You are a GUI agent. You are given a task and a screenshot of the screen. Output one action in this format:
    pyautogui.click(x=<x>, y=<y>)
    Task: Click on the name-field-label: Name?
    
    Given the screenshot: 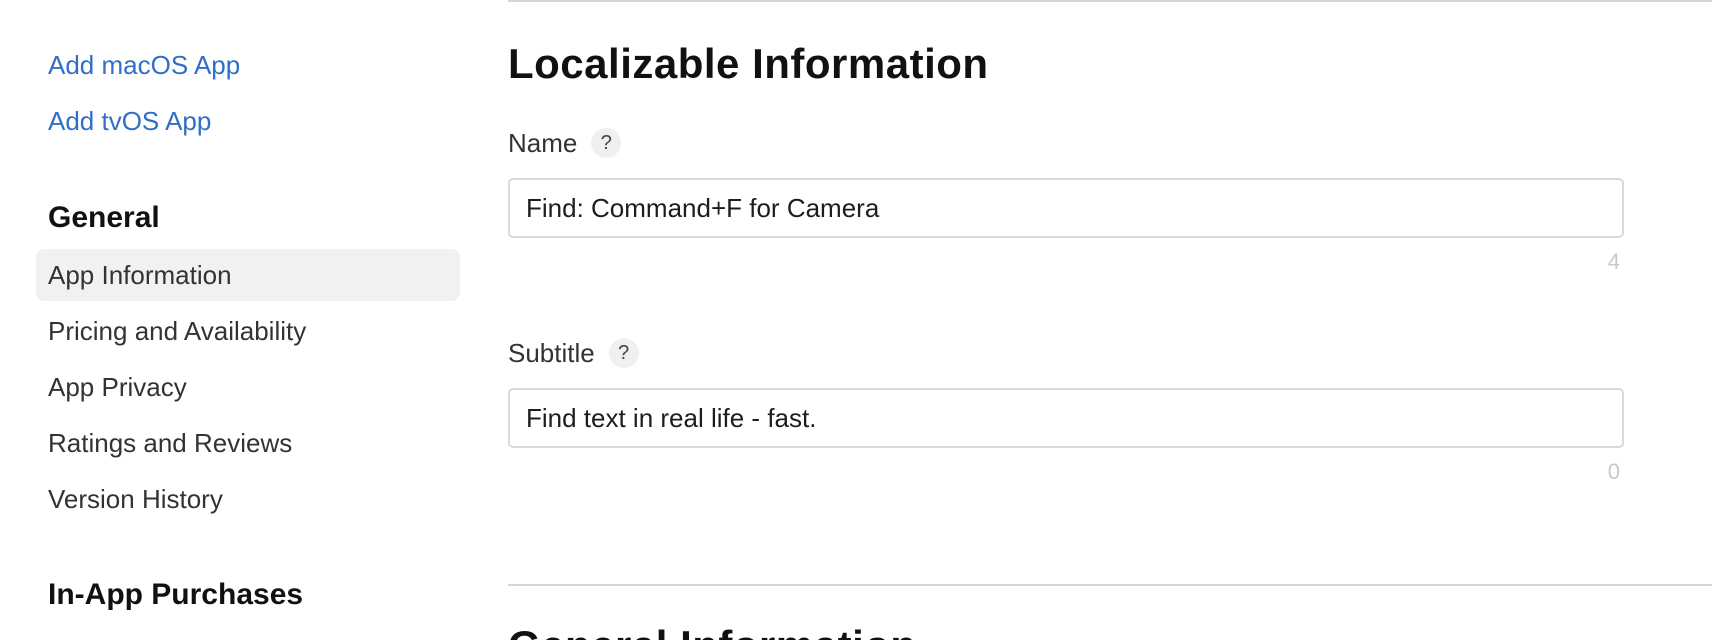 What is the action you would take?
    pyautogui.click(x=565, y=144)
    